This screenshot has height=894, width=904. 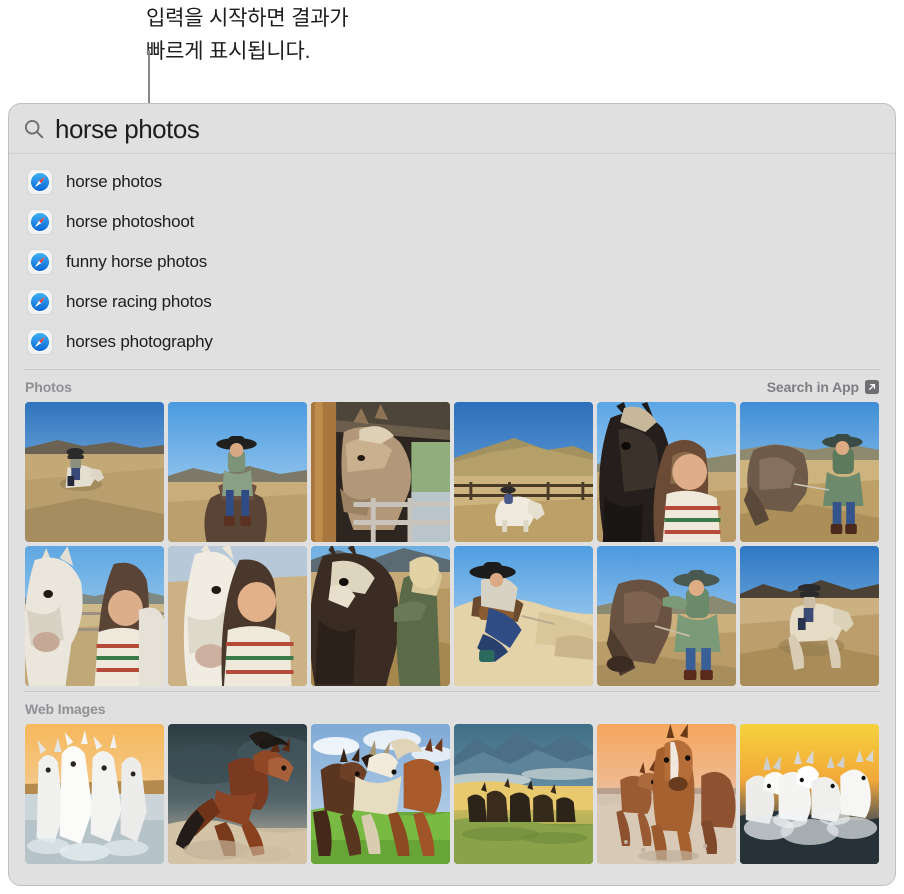 I want to click on suggestion-item-4: horses photography, so click(x=452, y=342).